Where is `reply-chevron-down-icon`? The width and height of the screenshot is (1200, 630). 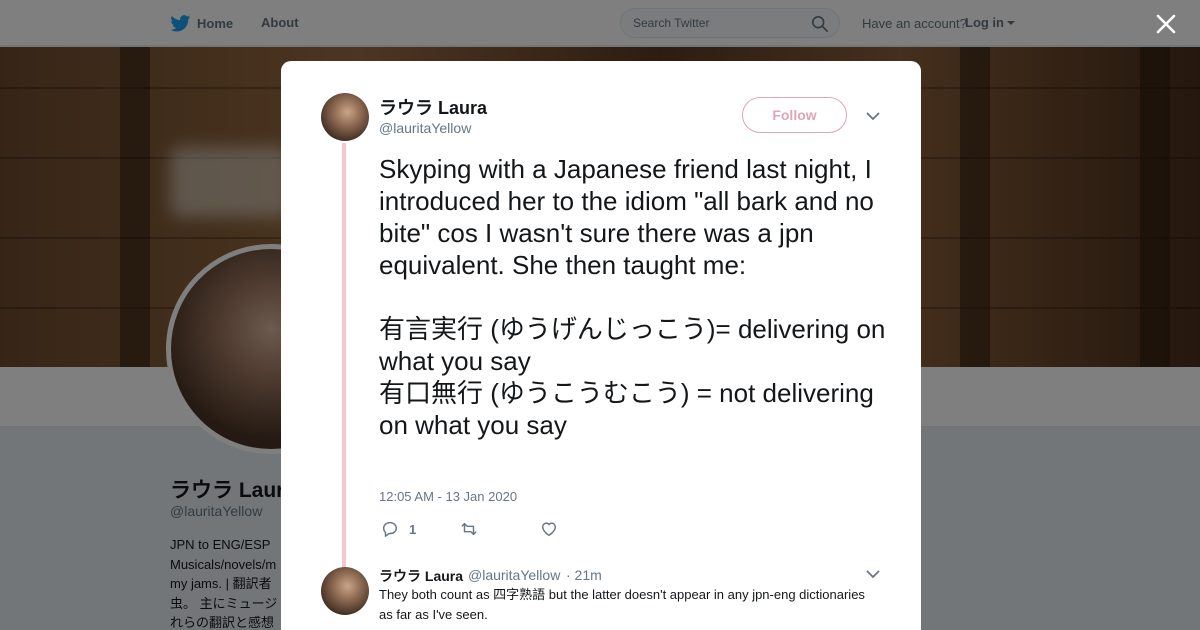 reply-chevron-down-icon is located at coordinates (873, 574).